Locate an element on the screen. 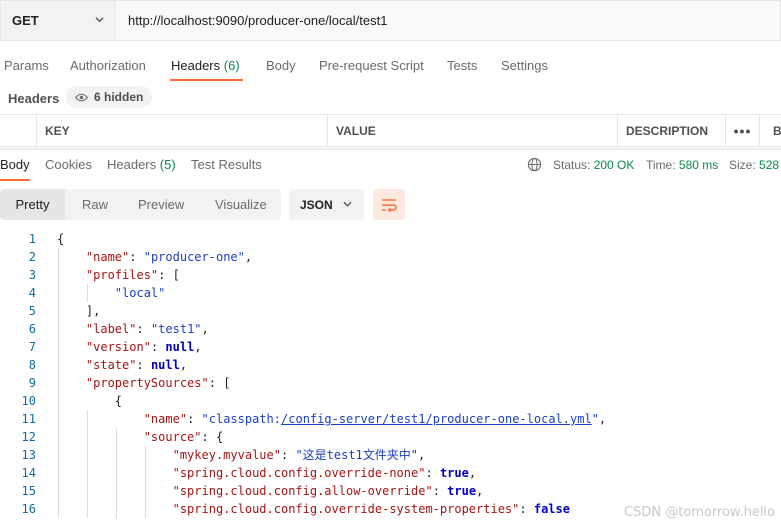  line-number: 12 is located at coordinates (28, 437).